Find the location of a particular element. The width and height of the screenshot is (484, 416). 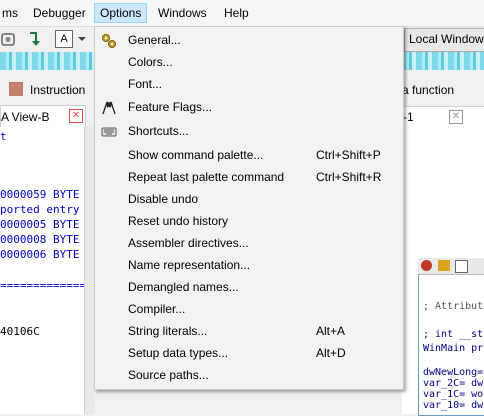

menu-help: Help is located at coordinates (236, 13).